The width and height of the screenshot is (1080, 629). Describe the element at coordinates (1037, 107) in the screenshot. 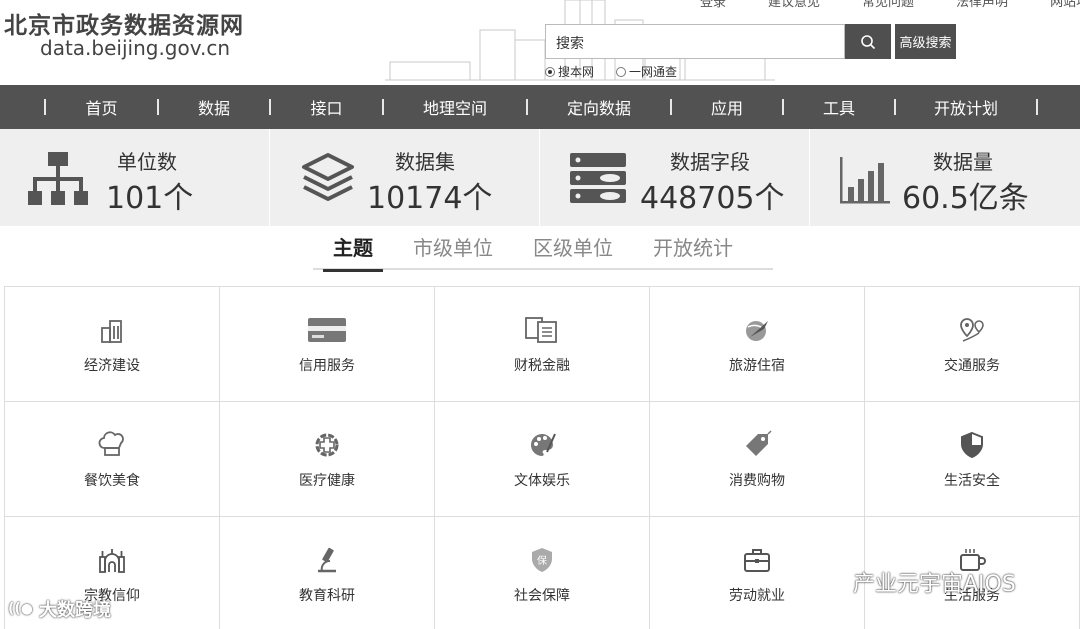

I see `nav-separator` at that location.